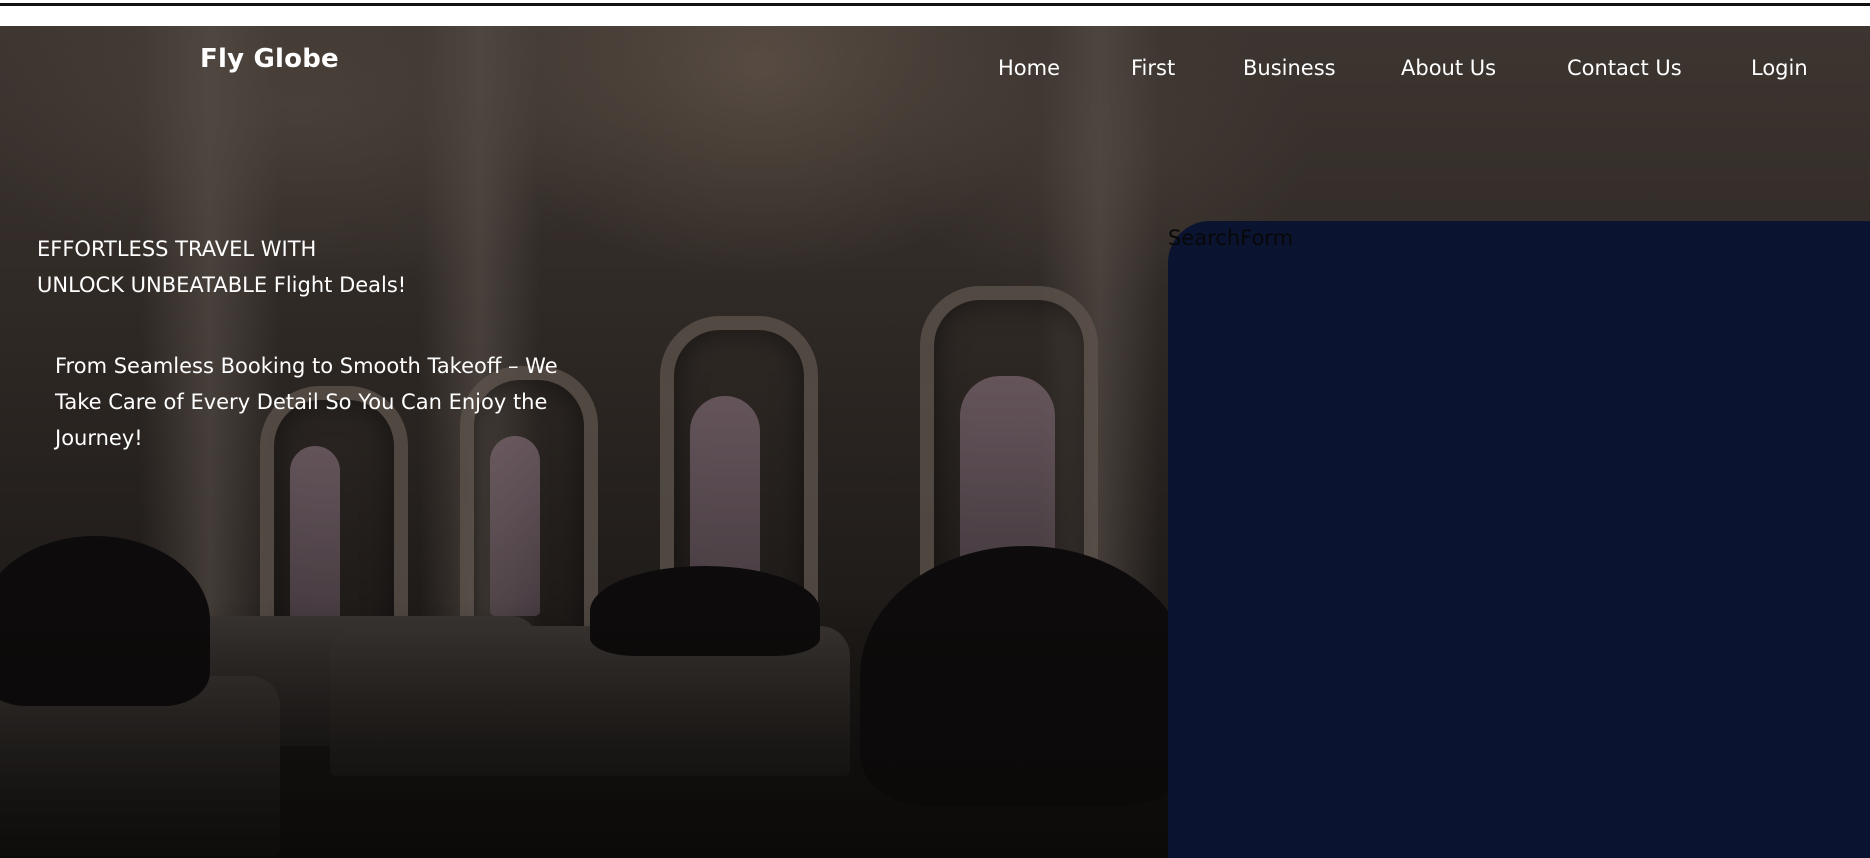 This screenshot has width=1870, height=858. I want to click on search-form-label: SearchForm, so click(1231, 238).